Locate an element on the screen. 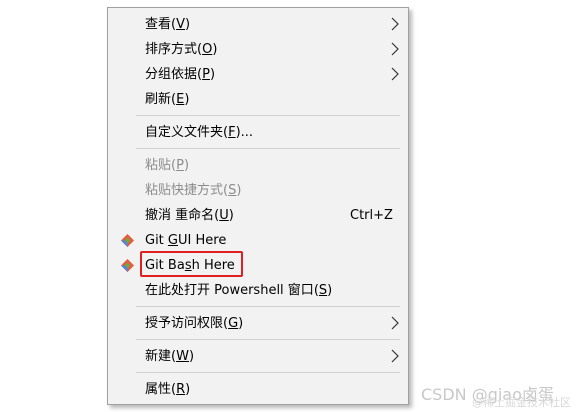 The width and height of the screenshot is (585, 412). menu-item-open-powershell: 在此处打开 Powershell 窗口(S) is located at coordinates (258, 290).